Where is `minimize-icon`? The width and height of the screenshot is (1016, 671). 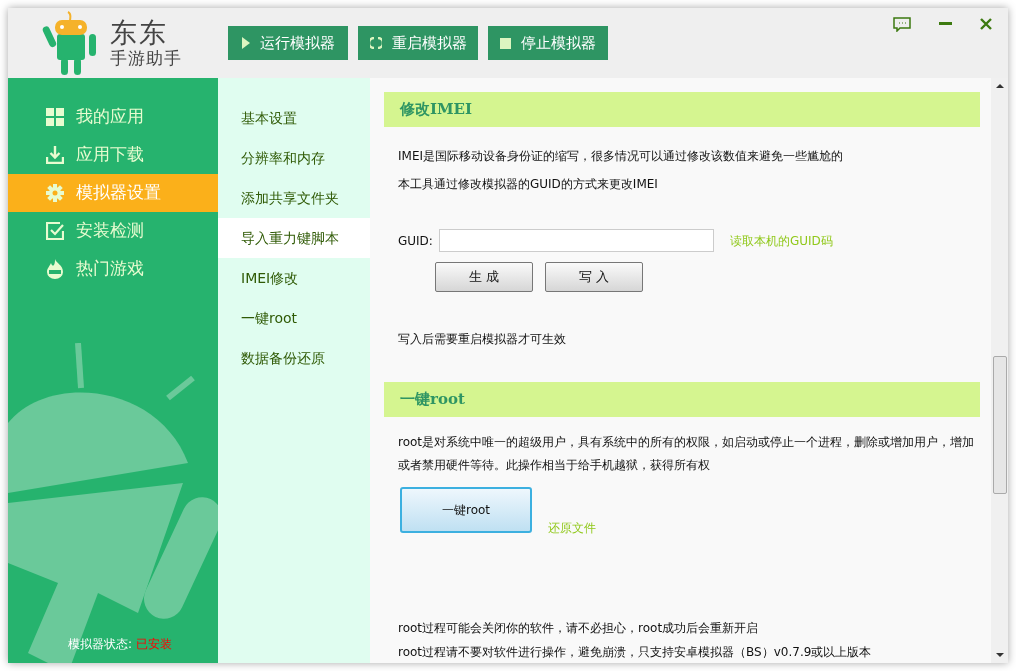 minimize-icon is located at coordinates (945, 24).